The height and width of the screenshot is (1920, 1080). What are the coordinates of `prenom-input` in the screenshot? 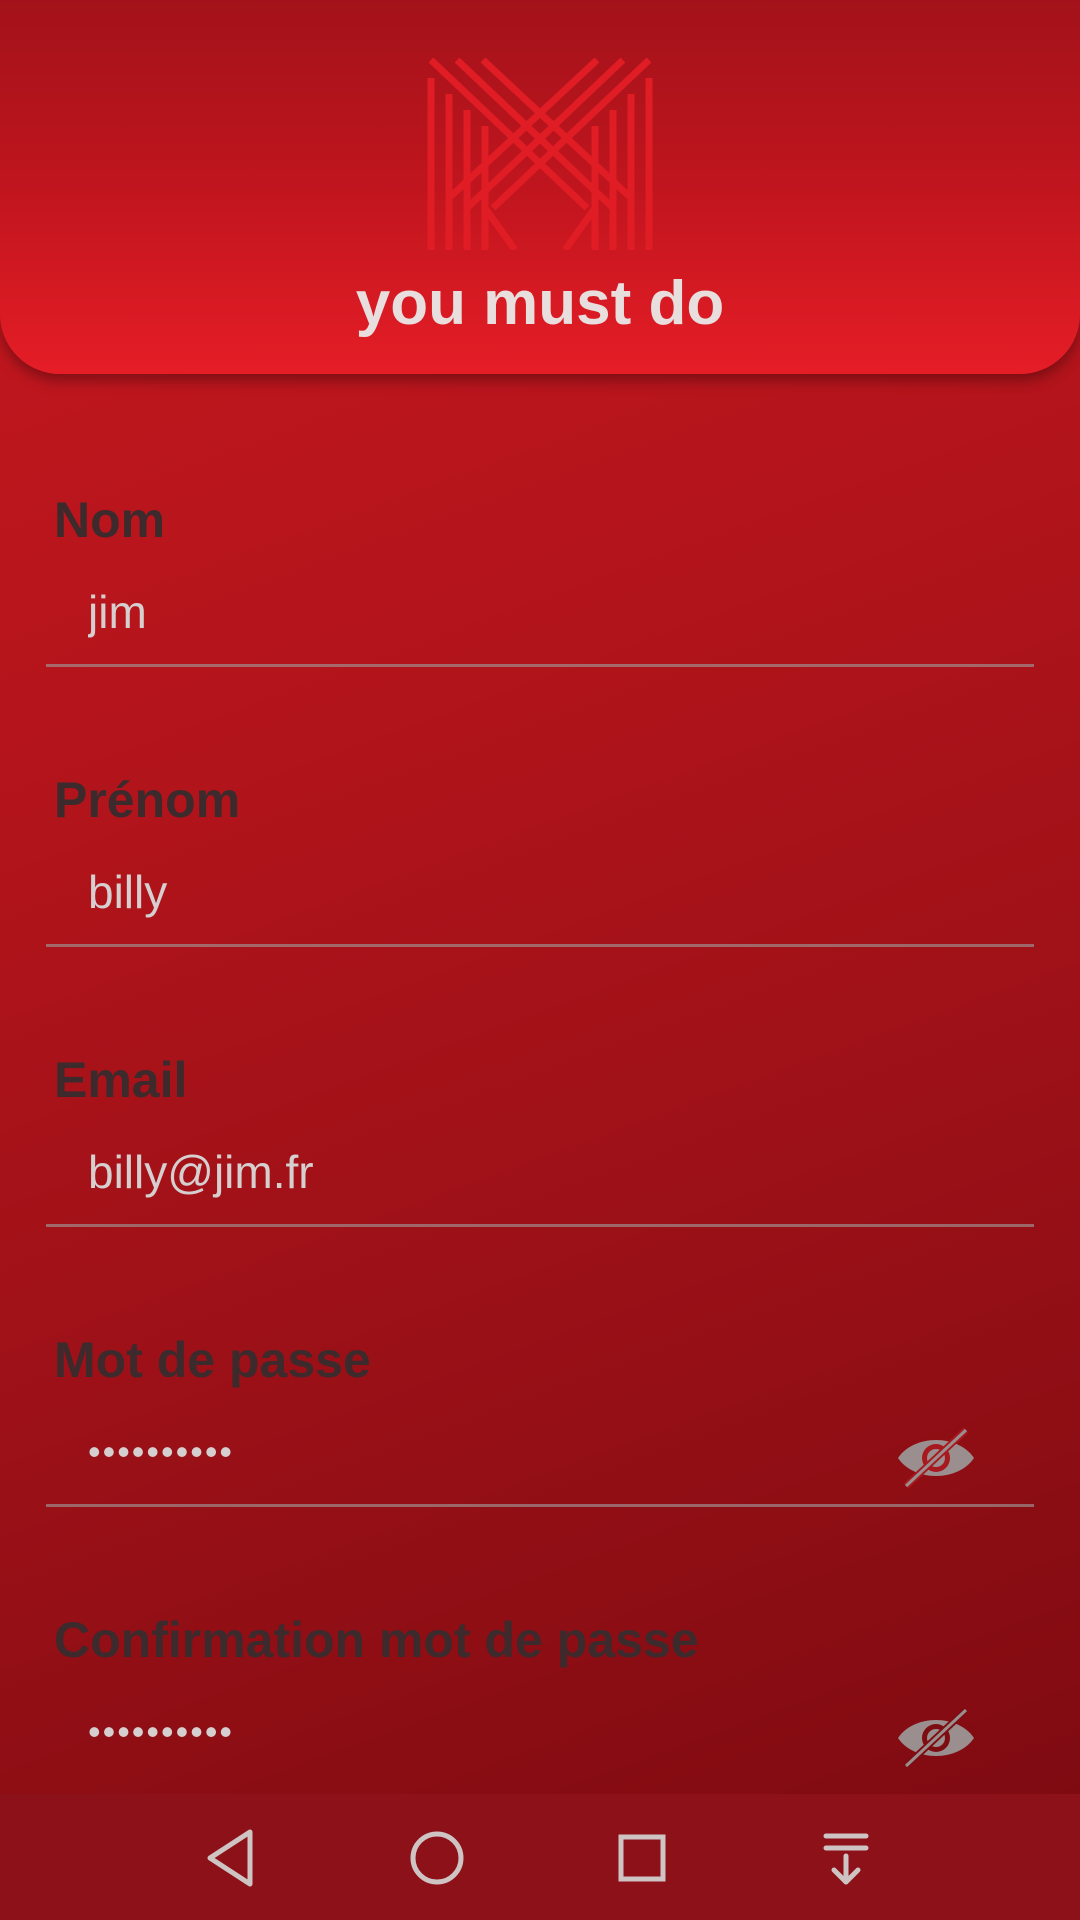 It's located at (478, 892).